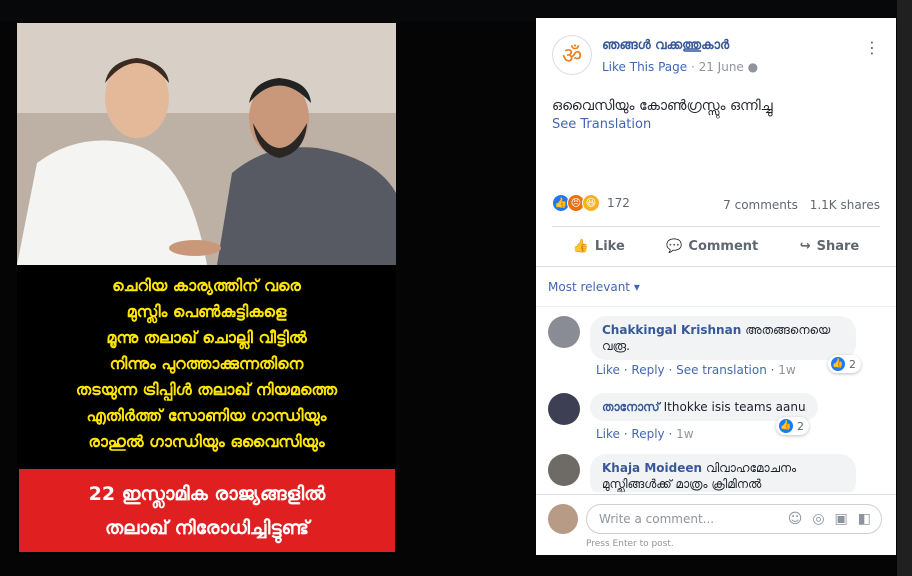  Describe the element at coordinates (644, 67) in the screenshot. I see `like-page-link: Like This Page` at that location.